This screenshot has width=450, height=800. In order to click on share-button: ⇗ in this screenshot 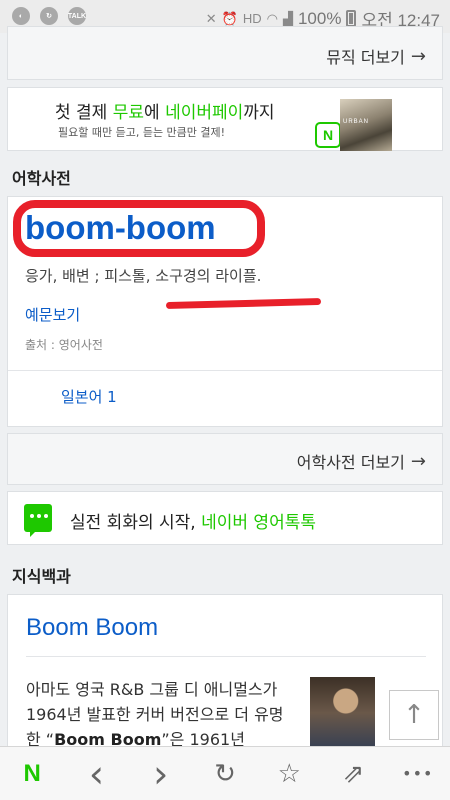, I will do `click(354, 774)`.